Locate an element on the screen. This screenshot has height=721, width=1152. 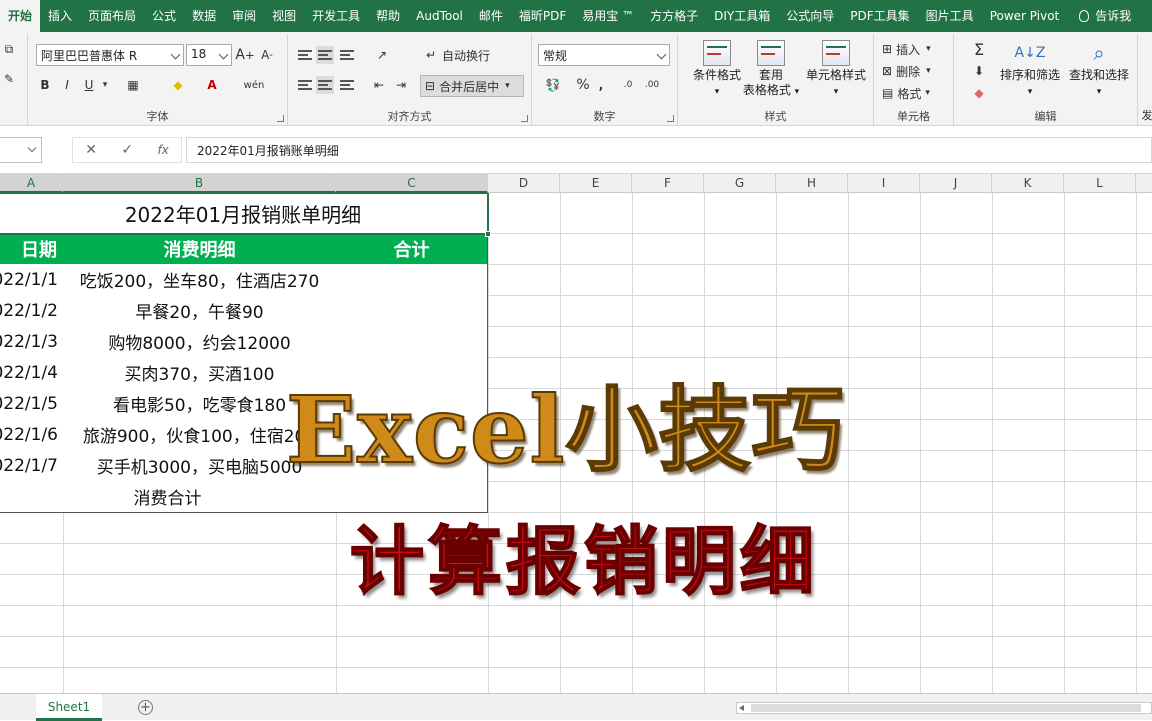
column-header-b: B is located at coordinates (199, 183).